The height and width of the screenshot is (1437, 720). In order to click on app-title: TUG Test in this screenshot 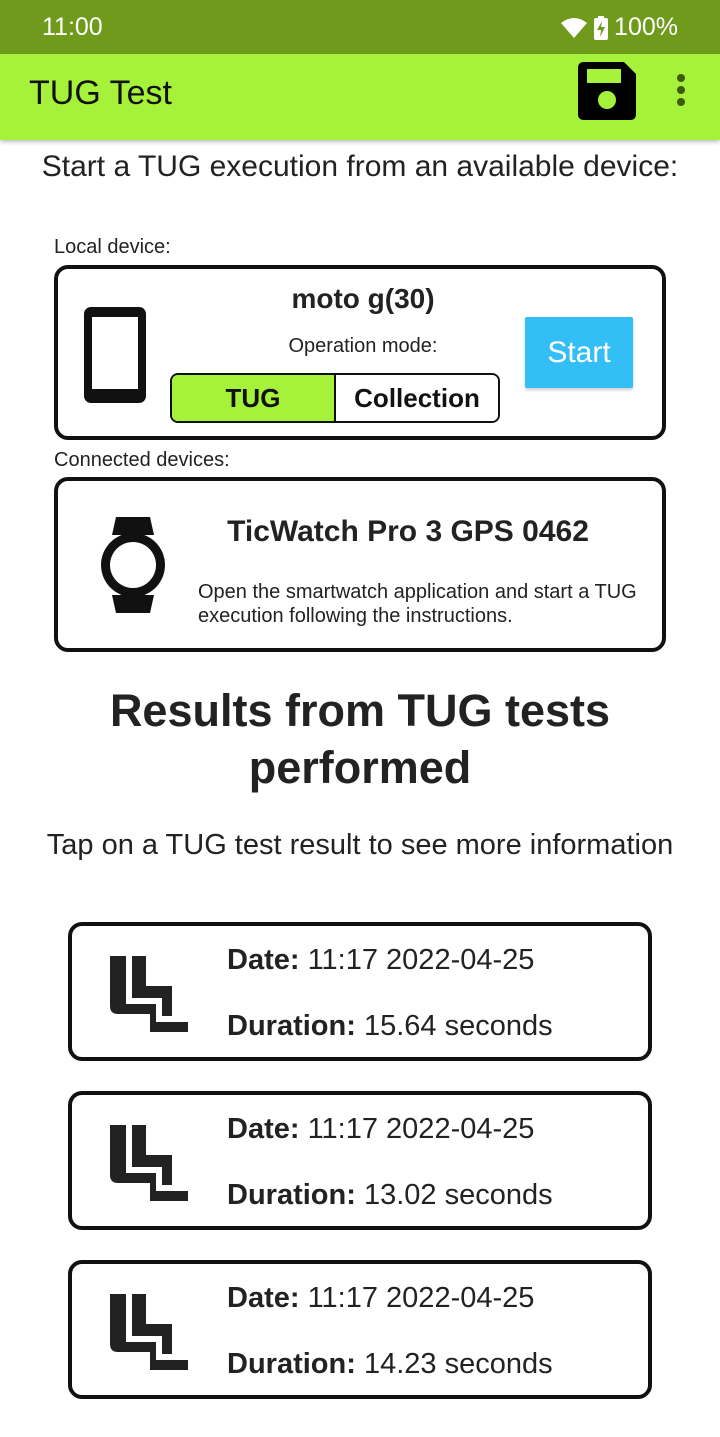, I will do `click(100, 93)`.